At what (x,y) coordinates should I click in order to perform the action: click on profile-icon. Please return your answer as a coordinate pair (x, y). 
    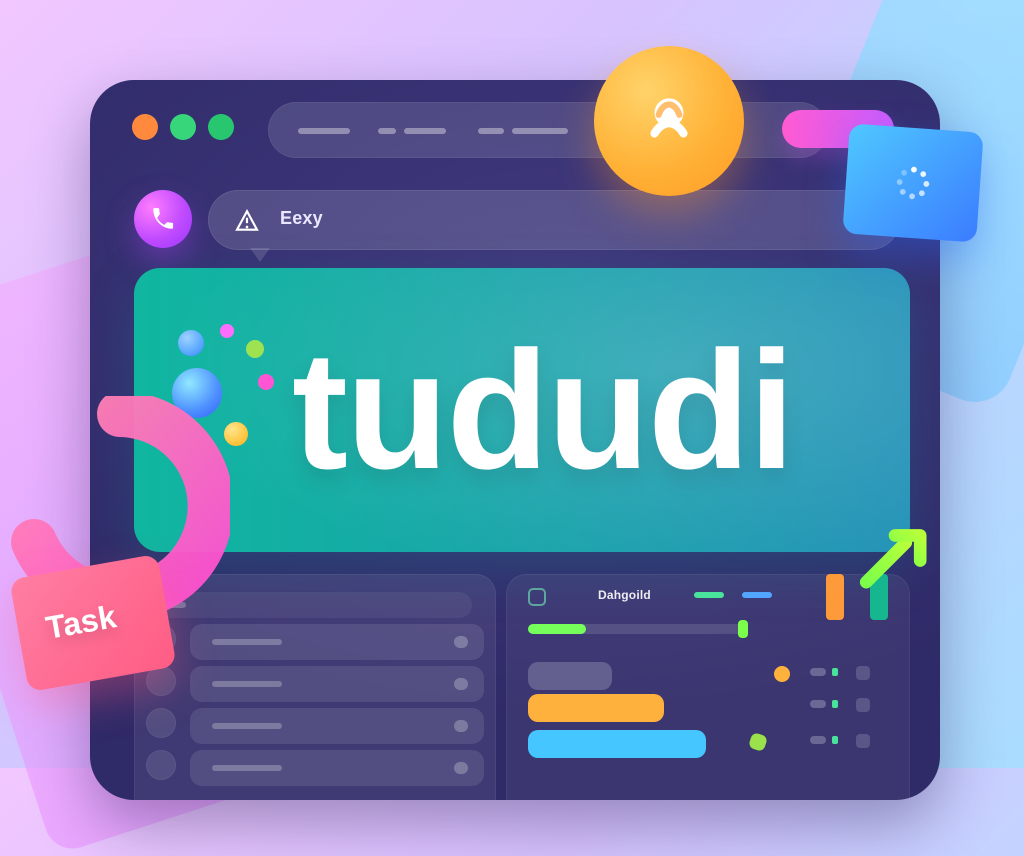
    Looking at the image, I should click on (669, 121).